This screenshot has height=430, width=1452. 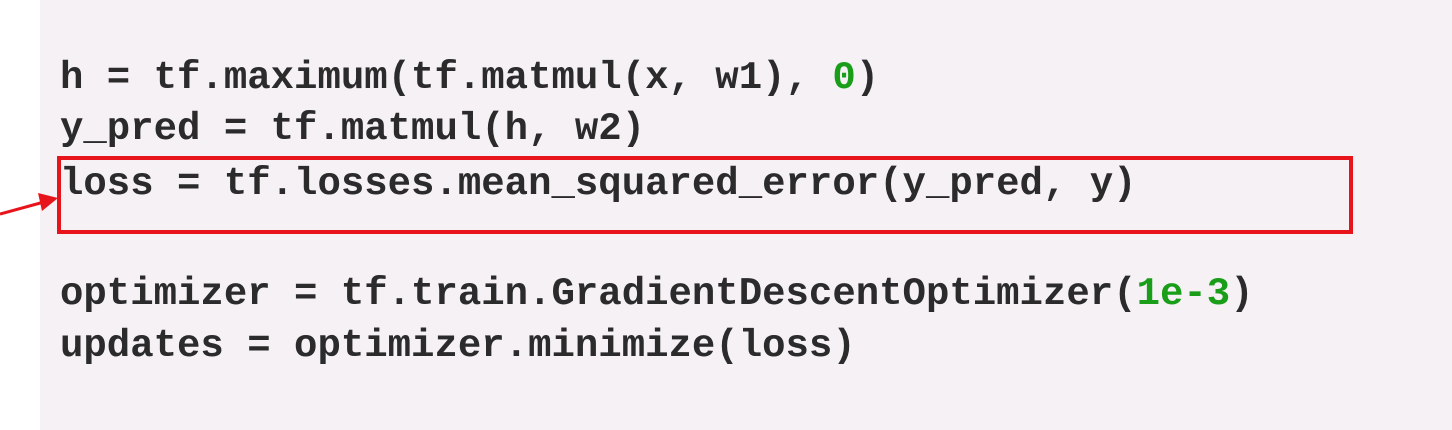 I want to click on arrow-icon, so click(x=29, y=204).